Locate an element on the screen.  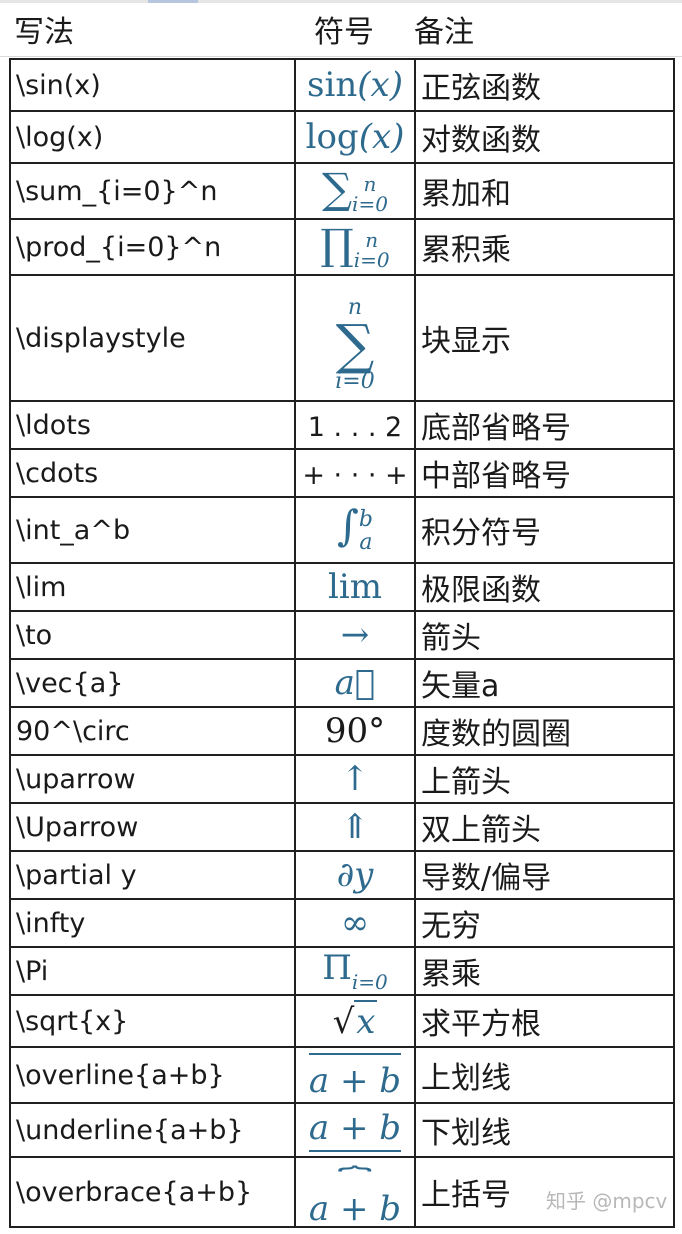
table-row: \log(x) log(x) 对数函数 is located at coordinates (342, 137).